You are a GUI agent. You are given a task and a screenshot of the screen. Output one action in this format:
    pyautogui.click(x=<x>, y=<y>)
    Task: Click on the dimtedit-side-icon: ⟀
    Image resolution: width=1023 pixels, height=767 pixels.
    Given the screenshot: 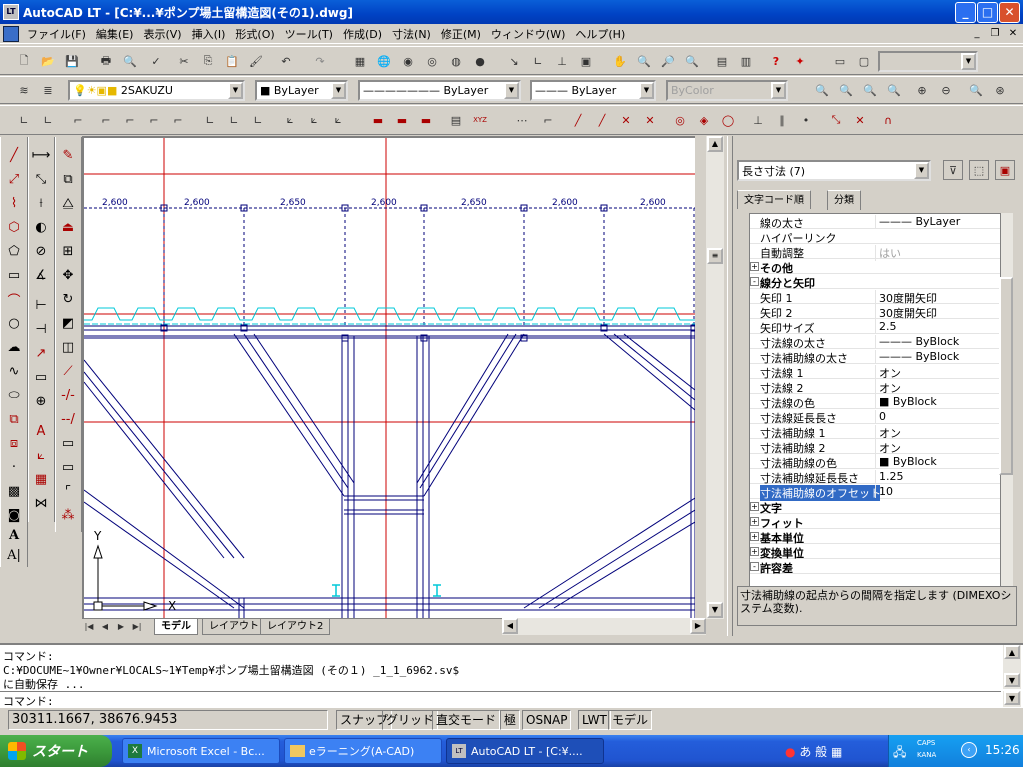 What is the action you would take?
    pyautogui.click(x=41, y=455)
    